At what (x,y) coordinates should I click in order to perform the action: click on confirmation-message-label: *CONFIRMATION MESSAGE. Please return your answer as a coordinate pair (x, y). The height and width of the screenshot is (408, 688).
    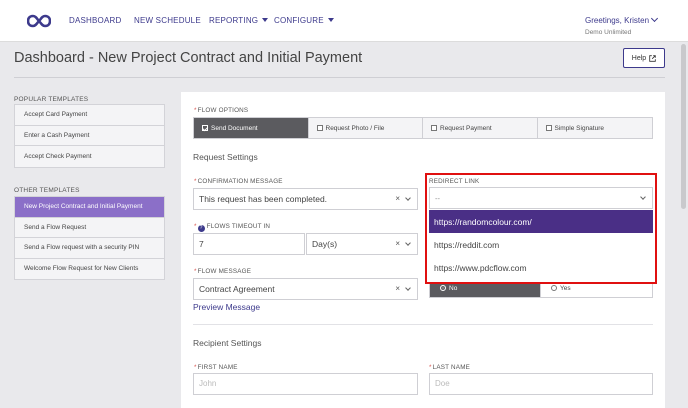
    Looking at the image, I should click on (238, 181).